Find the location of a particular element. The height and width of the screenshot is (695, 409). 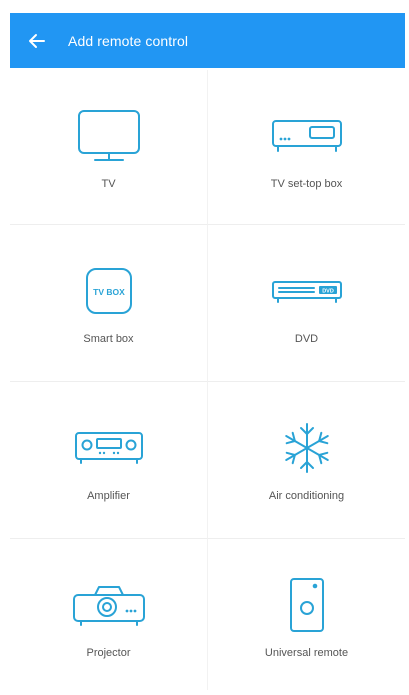

device-label: Amplifier is located at coordinates (108, 496).